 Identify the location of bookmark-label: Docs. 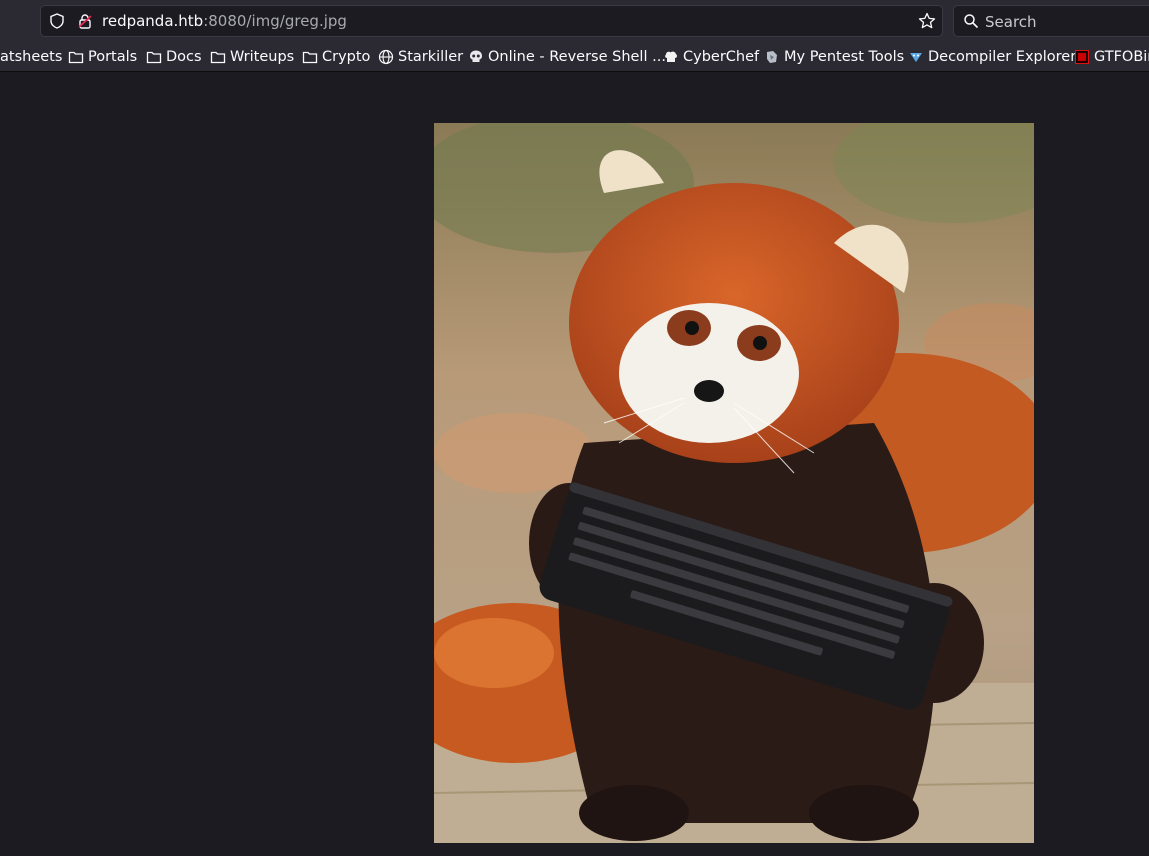
(184, 57).